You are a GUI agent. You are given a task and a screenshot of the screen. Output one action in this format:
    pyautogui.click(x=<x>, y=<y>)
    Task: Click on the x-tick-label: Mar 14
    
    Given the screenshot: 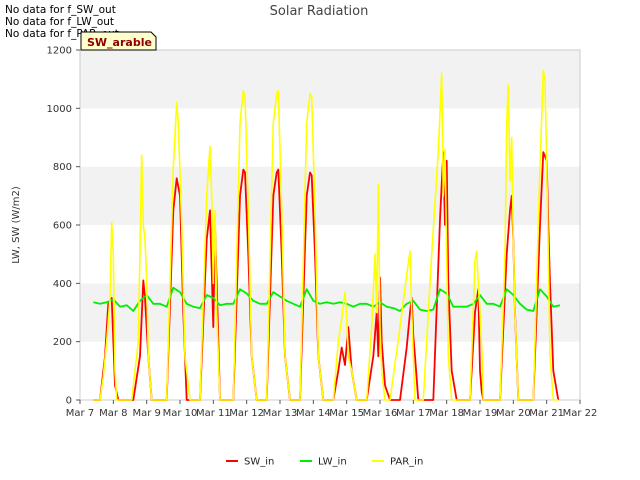 What is the action you would take?
    pyautogui.click(x=313, y=413)
    